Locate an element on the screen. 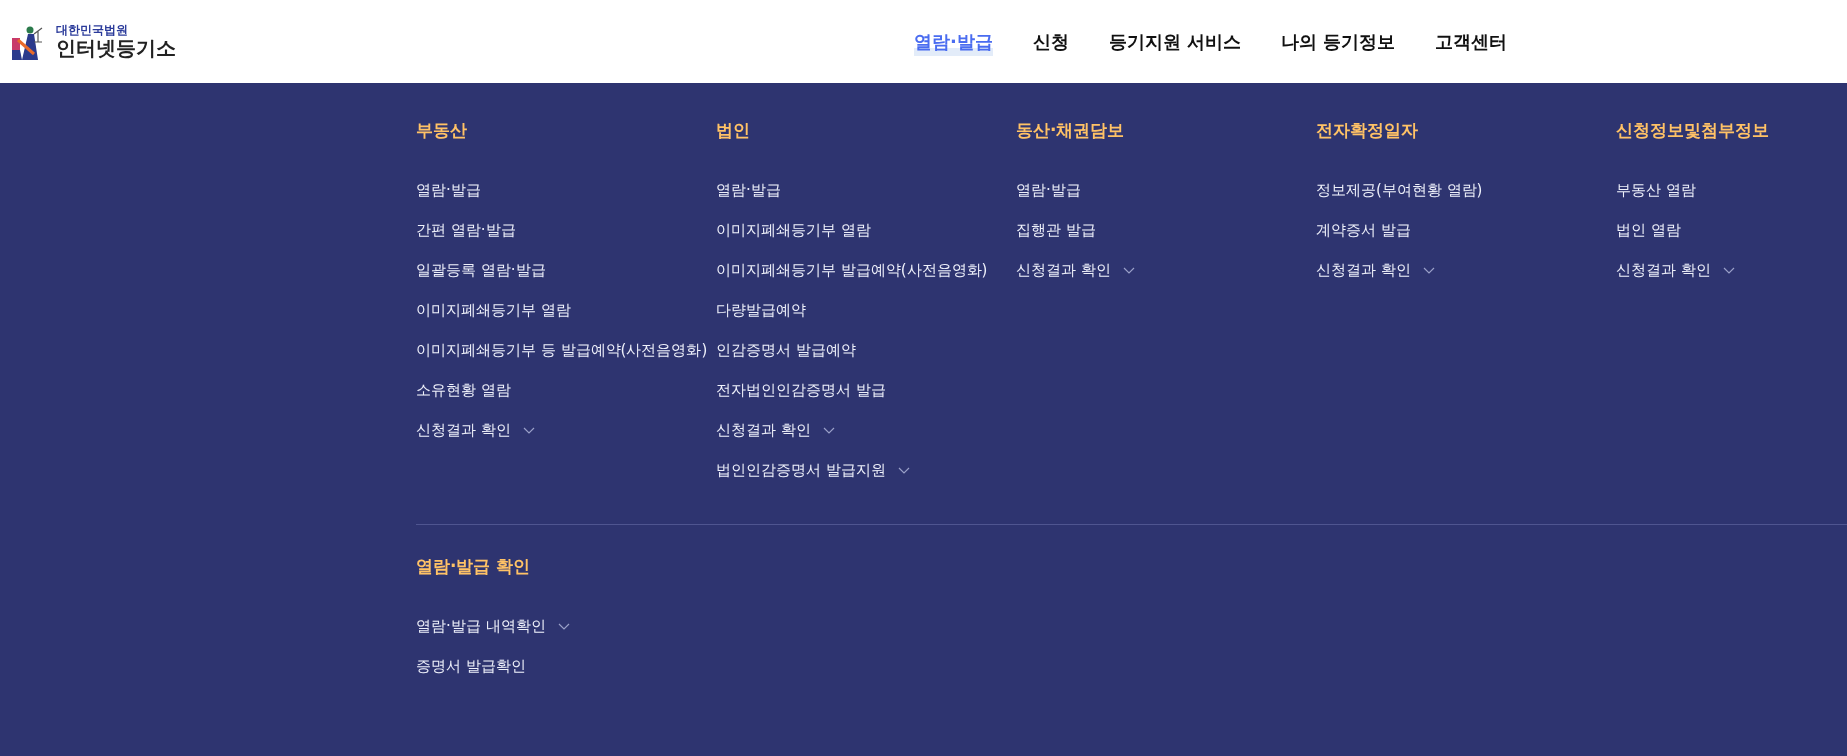 The image size is (1847, 756). menu-link: 다량발급예약 is located at coordinates (761, 310).